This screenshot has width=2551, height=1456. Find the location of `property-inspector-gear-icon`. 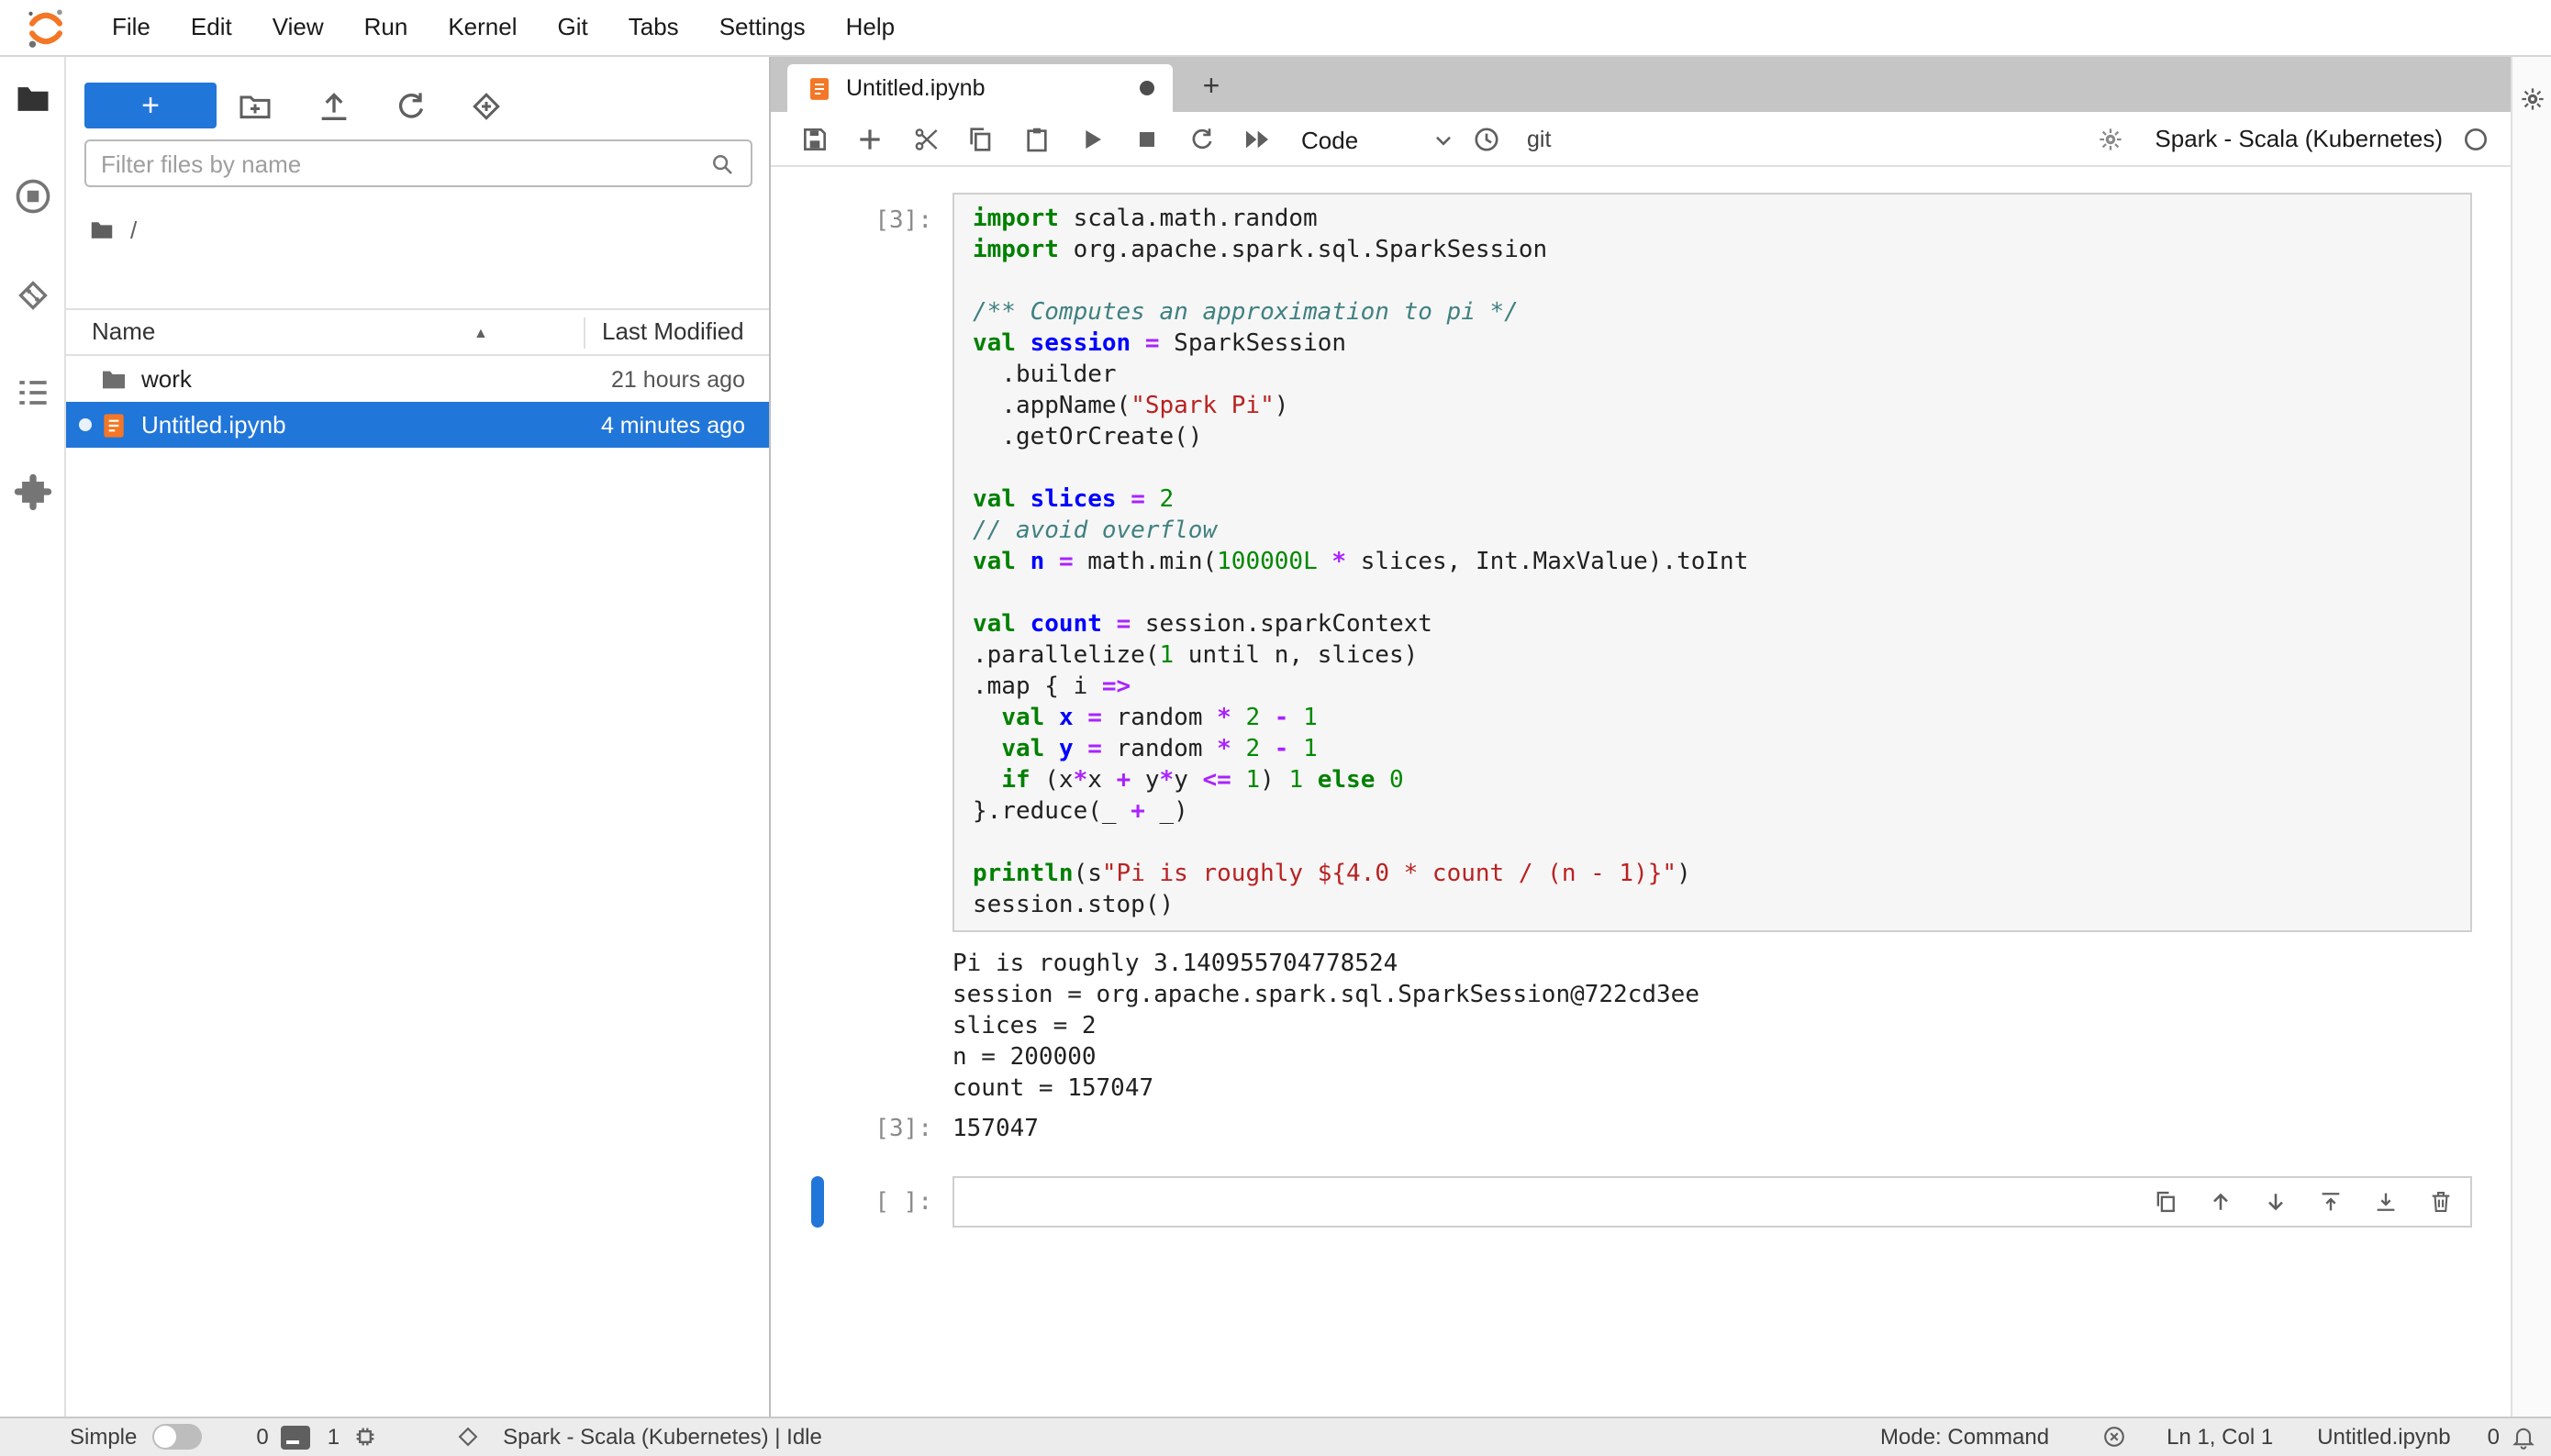

property-inspector-gear-icon is located at coordinates (2532, 99).